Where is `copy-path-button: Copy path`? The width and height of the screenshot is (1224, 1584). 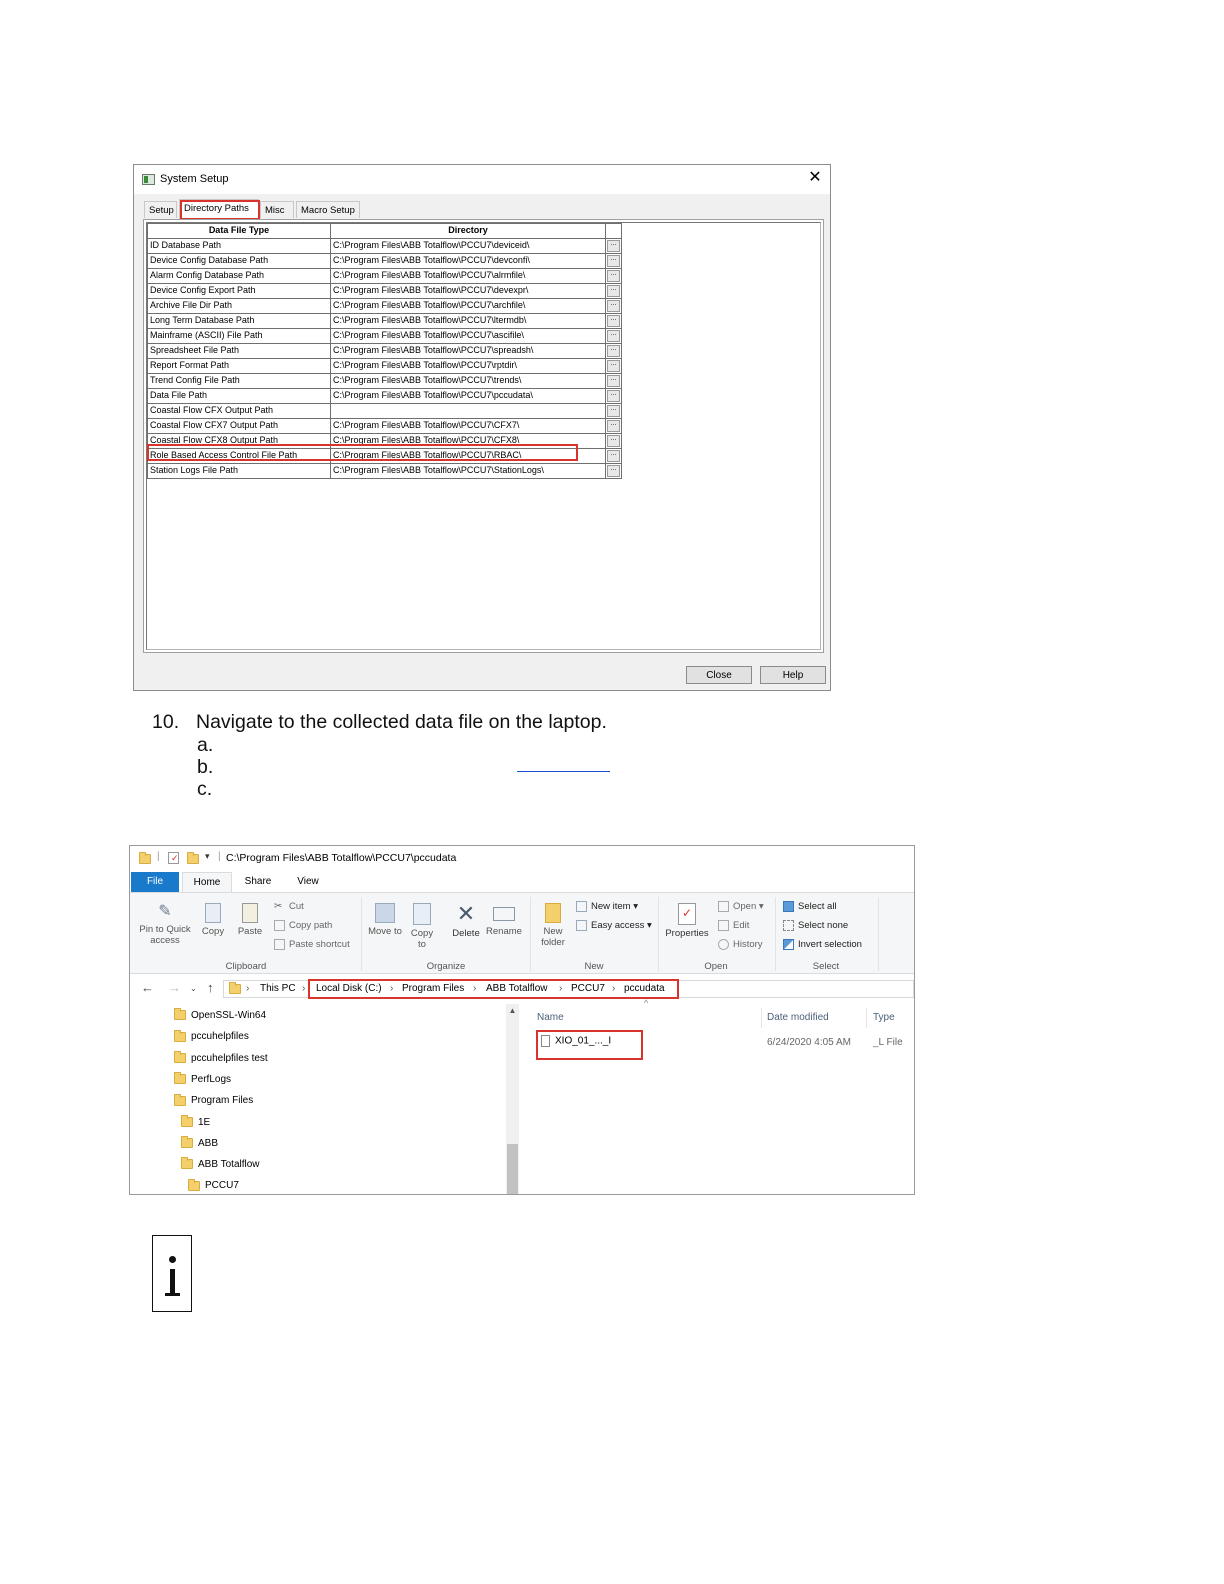 copy-path-button: Copy path is located at coordinates (303, 925).